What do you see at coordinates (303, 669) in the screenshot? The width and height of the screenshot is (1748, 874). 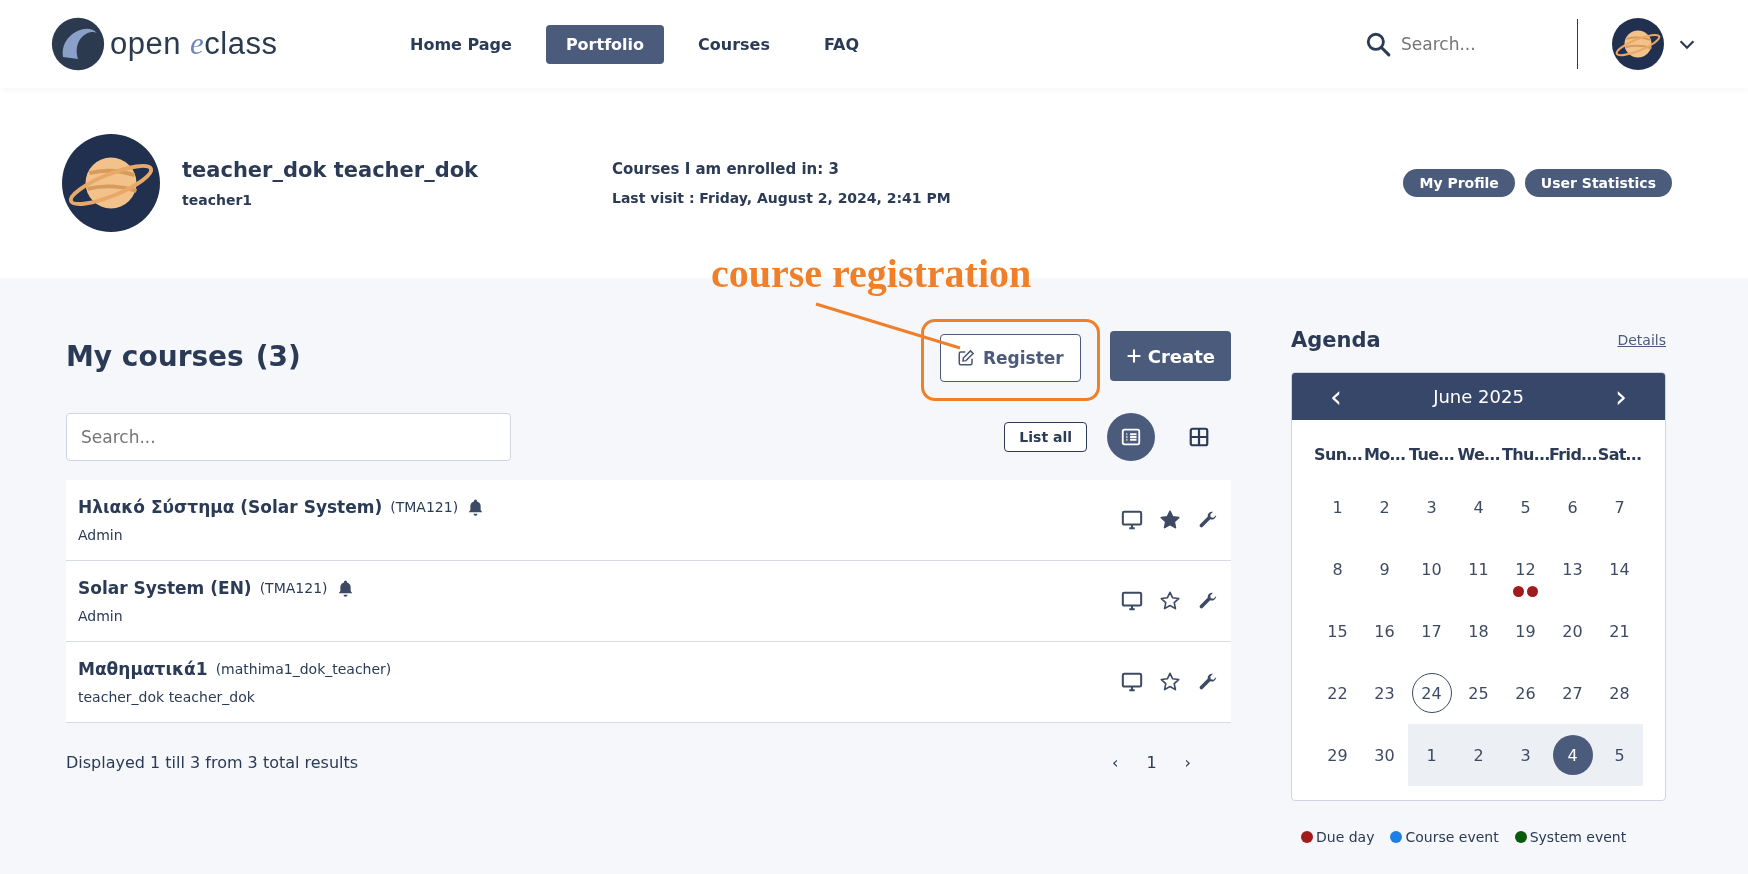 I see `course-code: (mathima1_dok_teacher)` at bounding box center [303, 669].